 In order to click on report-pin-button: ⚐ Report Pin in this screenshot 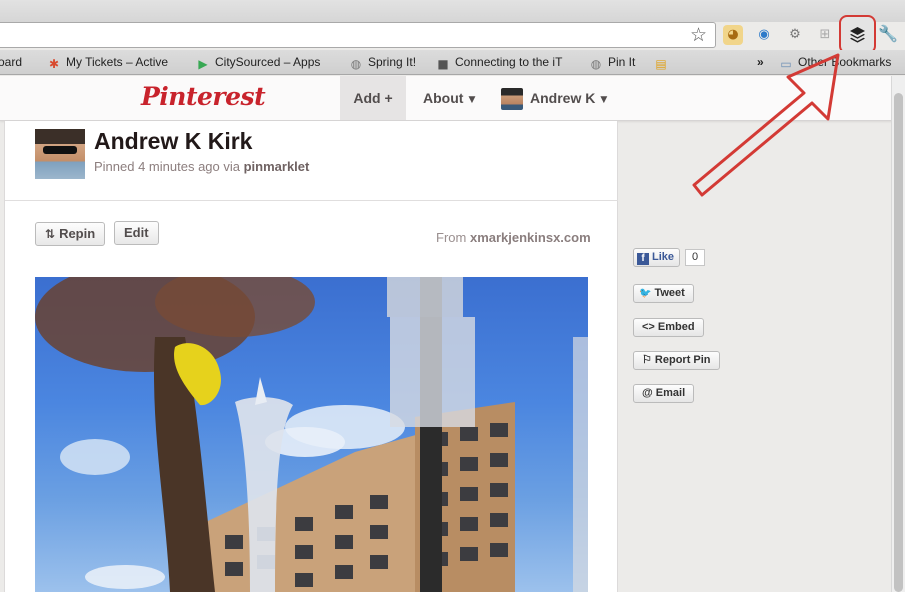, I will do `click(676, 360)`.